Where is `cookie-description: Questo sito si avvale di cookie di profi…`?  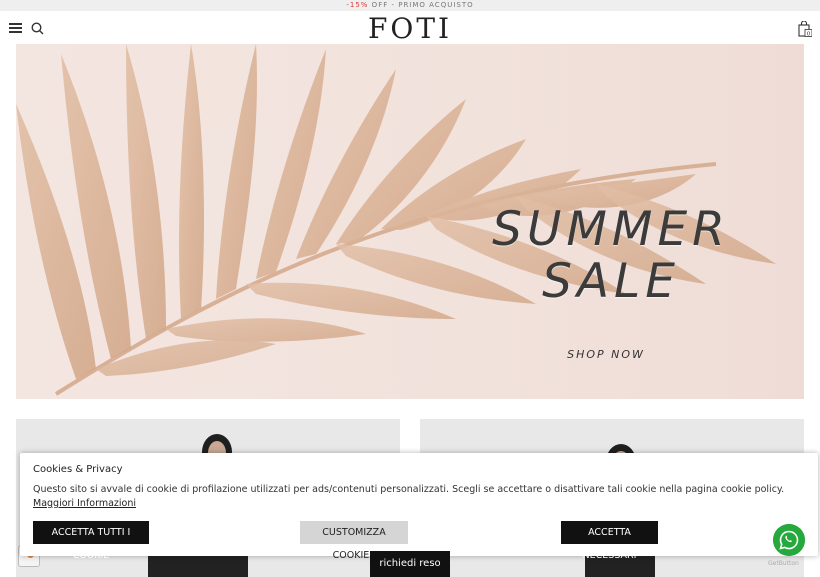 cookie-description: Questo sito si avvale di cookie di profi… is located at coordinates (409, 489).